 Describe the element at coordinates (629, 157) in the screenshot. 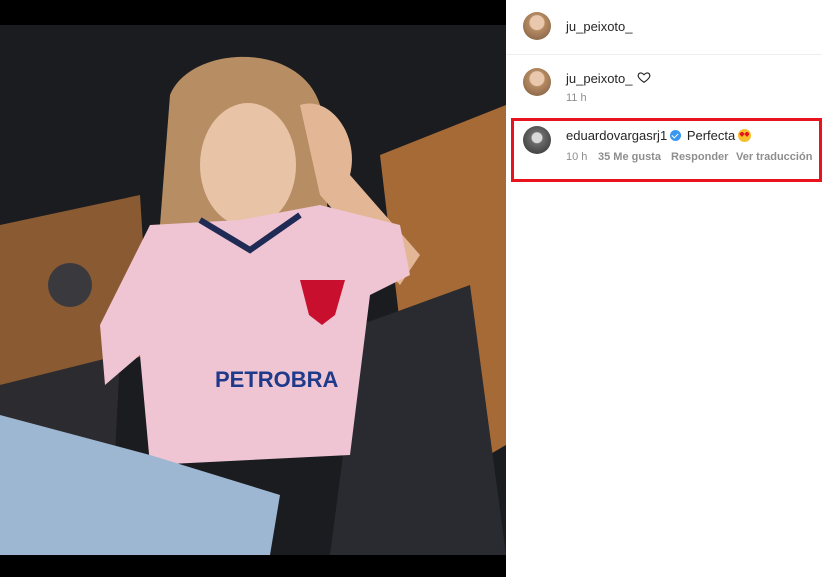

I see `comment-likes-count: 35 Me gusta` at that location.